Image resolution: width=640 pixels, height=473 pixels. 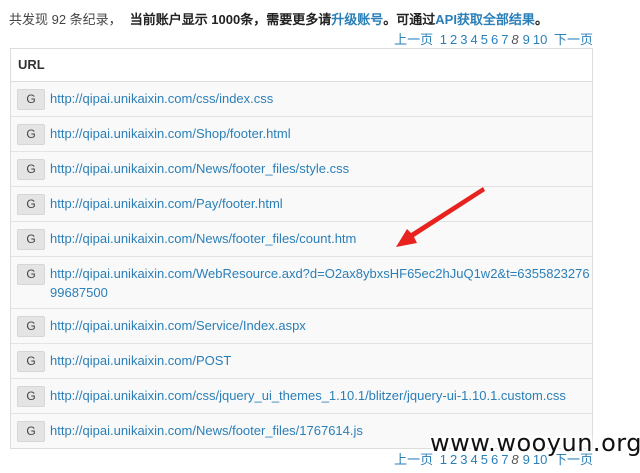 What do you see at coordinates (473, 39) in the screenshot?
I see `page-link-4: 4` at bounding box center [473, 39].